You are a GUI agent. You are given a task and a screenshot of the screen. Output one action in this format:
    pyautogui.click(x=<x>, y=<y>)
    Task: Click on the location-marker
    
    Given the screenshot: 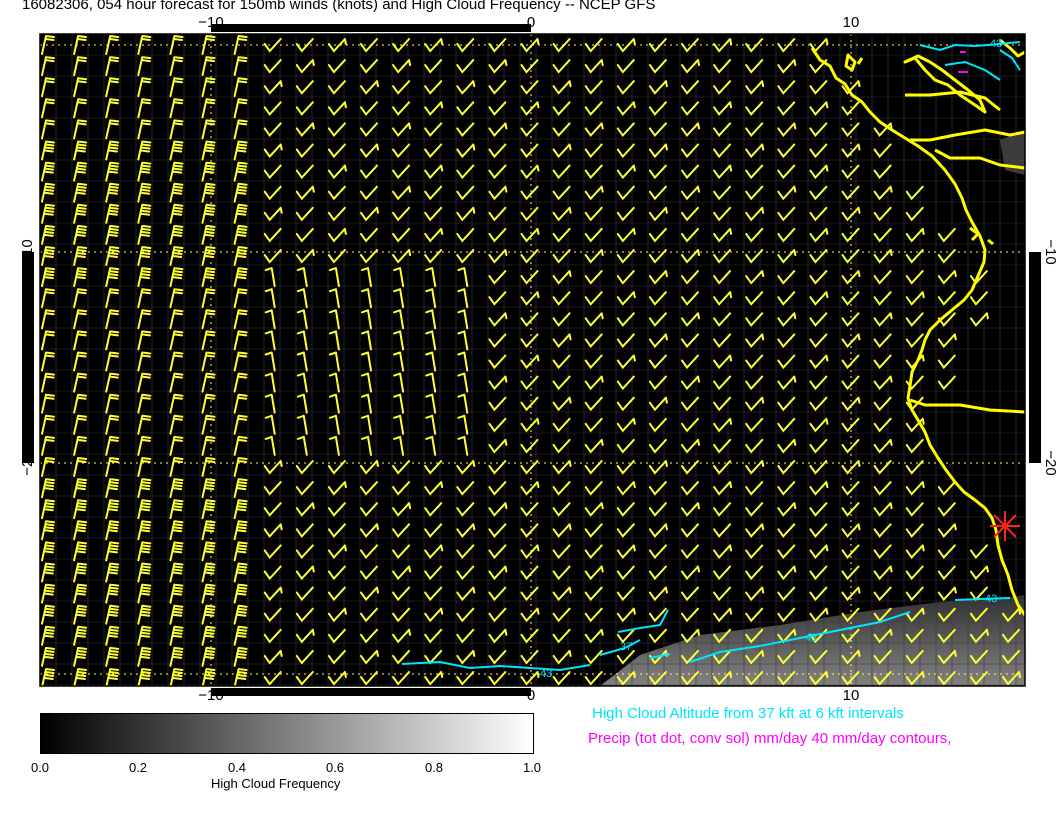 What is the action you would take?
    pyautogui.click(x=1005, y=526)
    